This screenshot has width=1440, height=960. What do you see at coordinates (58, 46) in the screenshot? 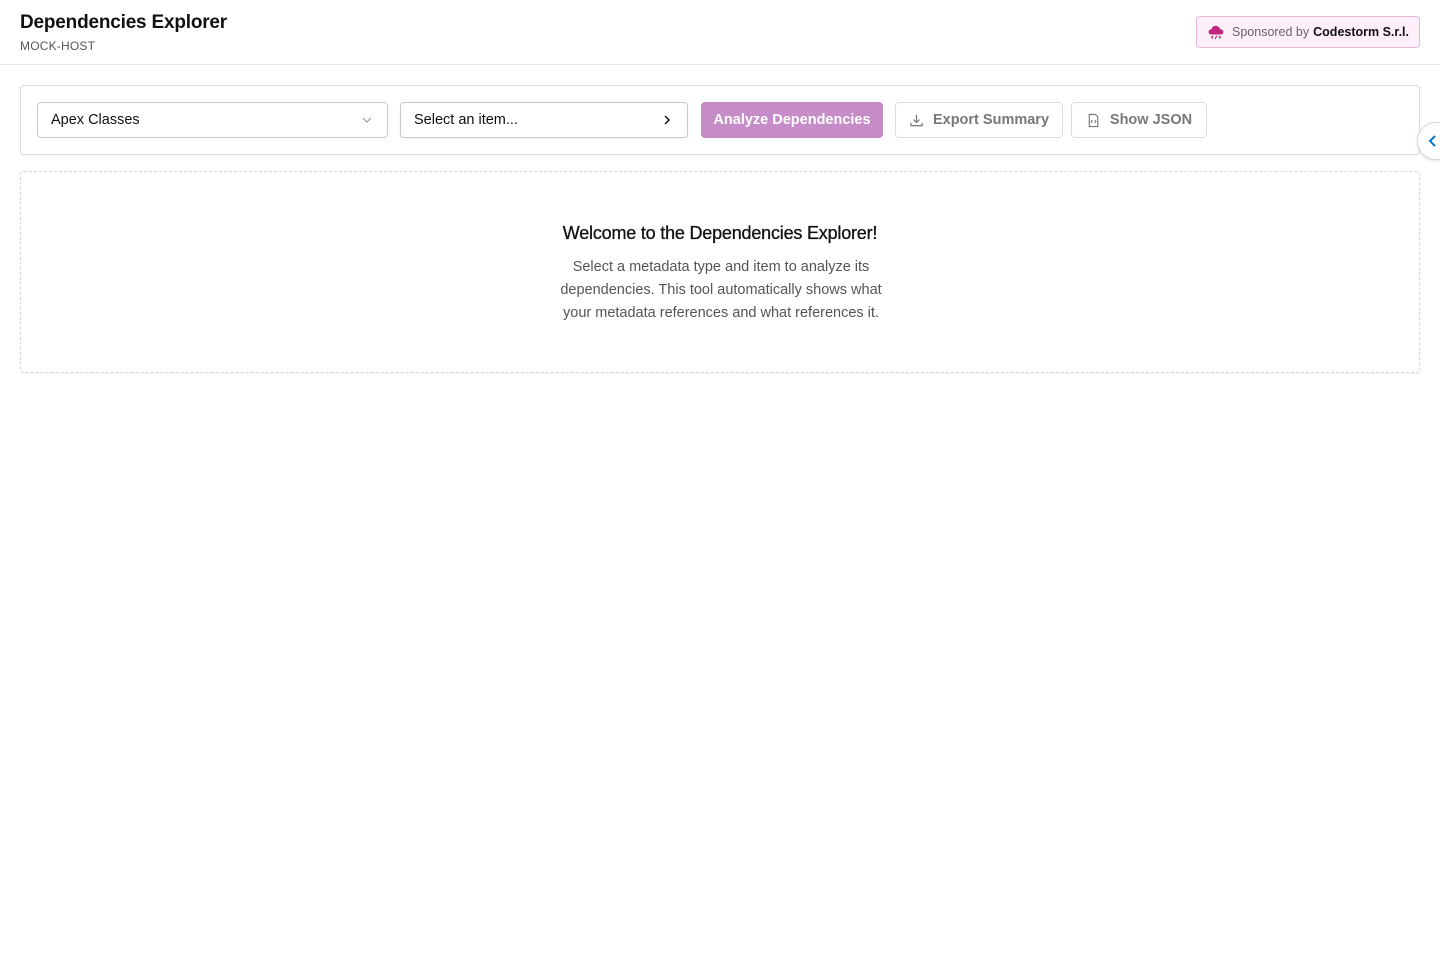
I see `host-label: MOCK-HOST` at bounding box center [58, 46].